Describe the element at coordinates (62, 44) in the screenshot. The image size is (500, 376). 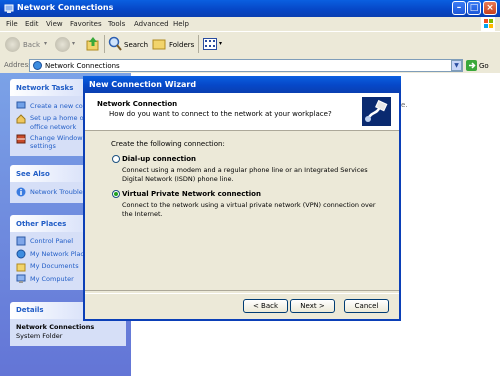
I see `forward-arrow-icon` at that location.